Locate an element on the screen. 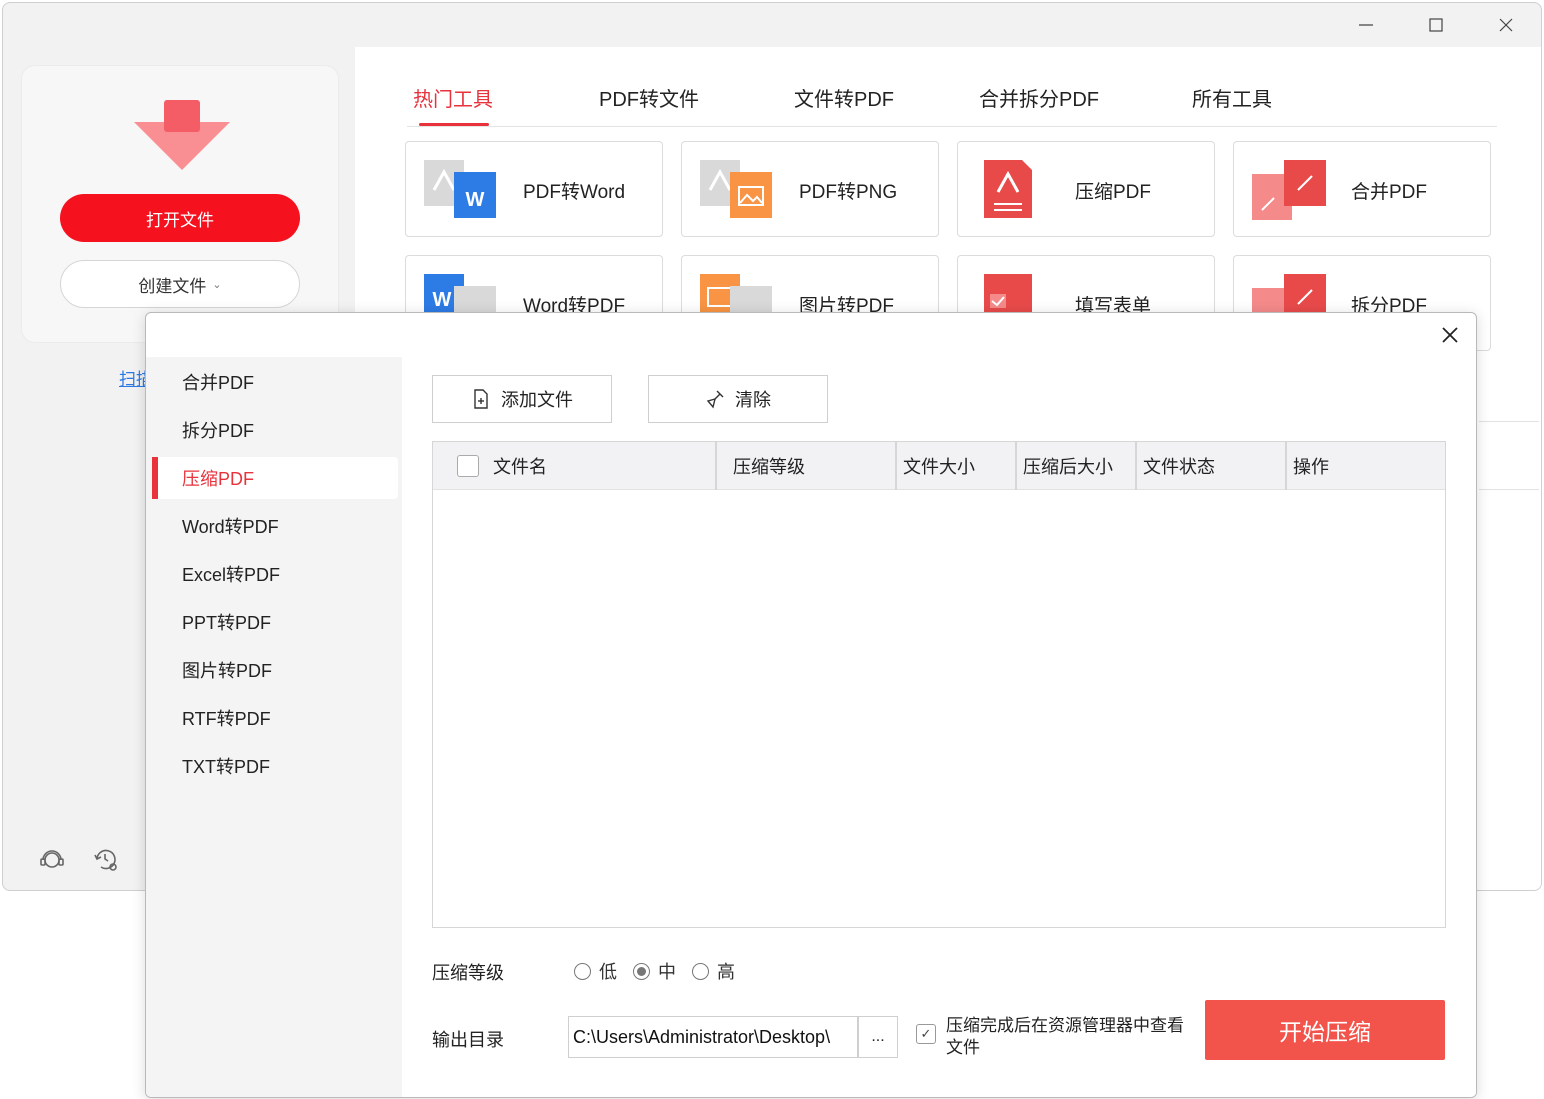 Image resolution: width=1544 pixels, height=1099 pixels. sidebar-item-compress-pdf: 压缩PDF is located at coordinates (275, 478).